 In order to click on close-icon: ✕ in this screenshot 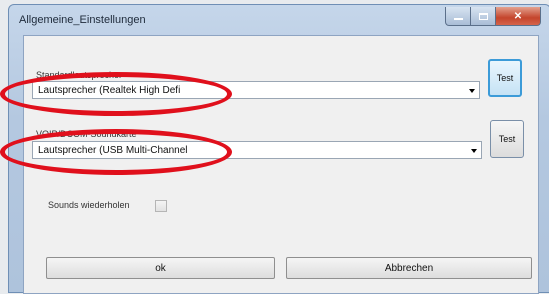, I will do `click(518, 16)`.